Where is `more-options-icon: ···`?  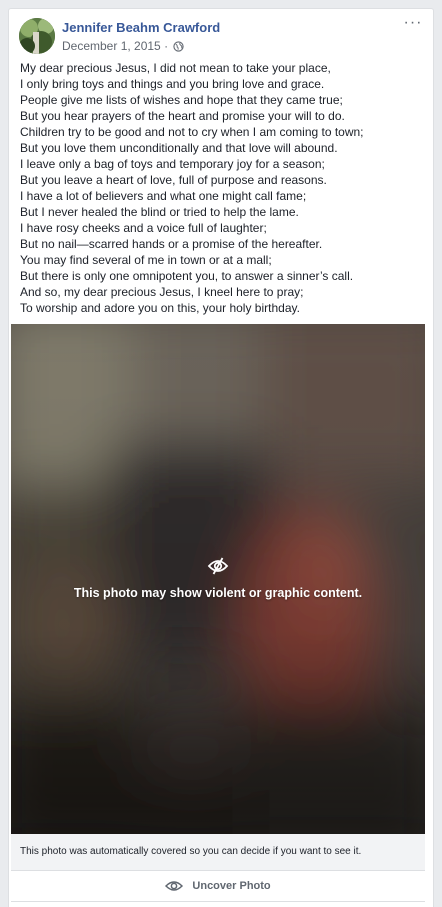 more-options-icon: ··· is located at coordinates (413, 23).